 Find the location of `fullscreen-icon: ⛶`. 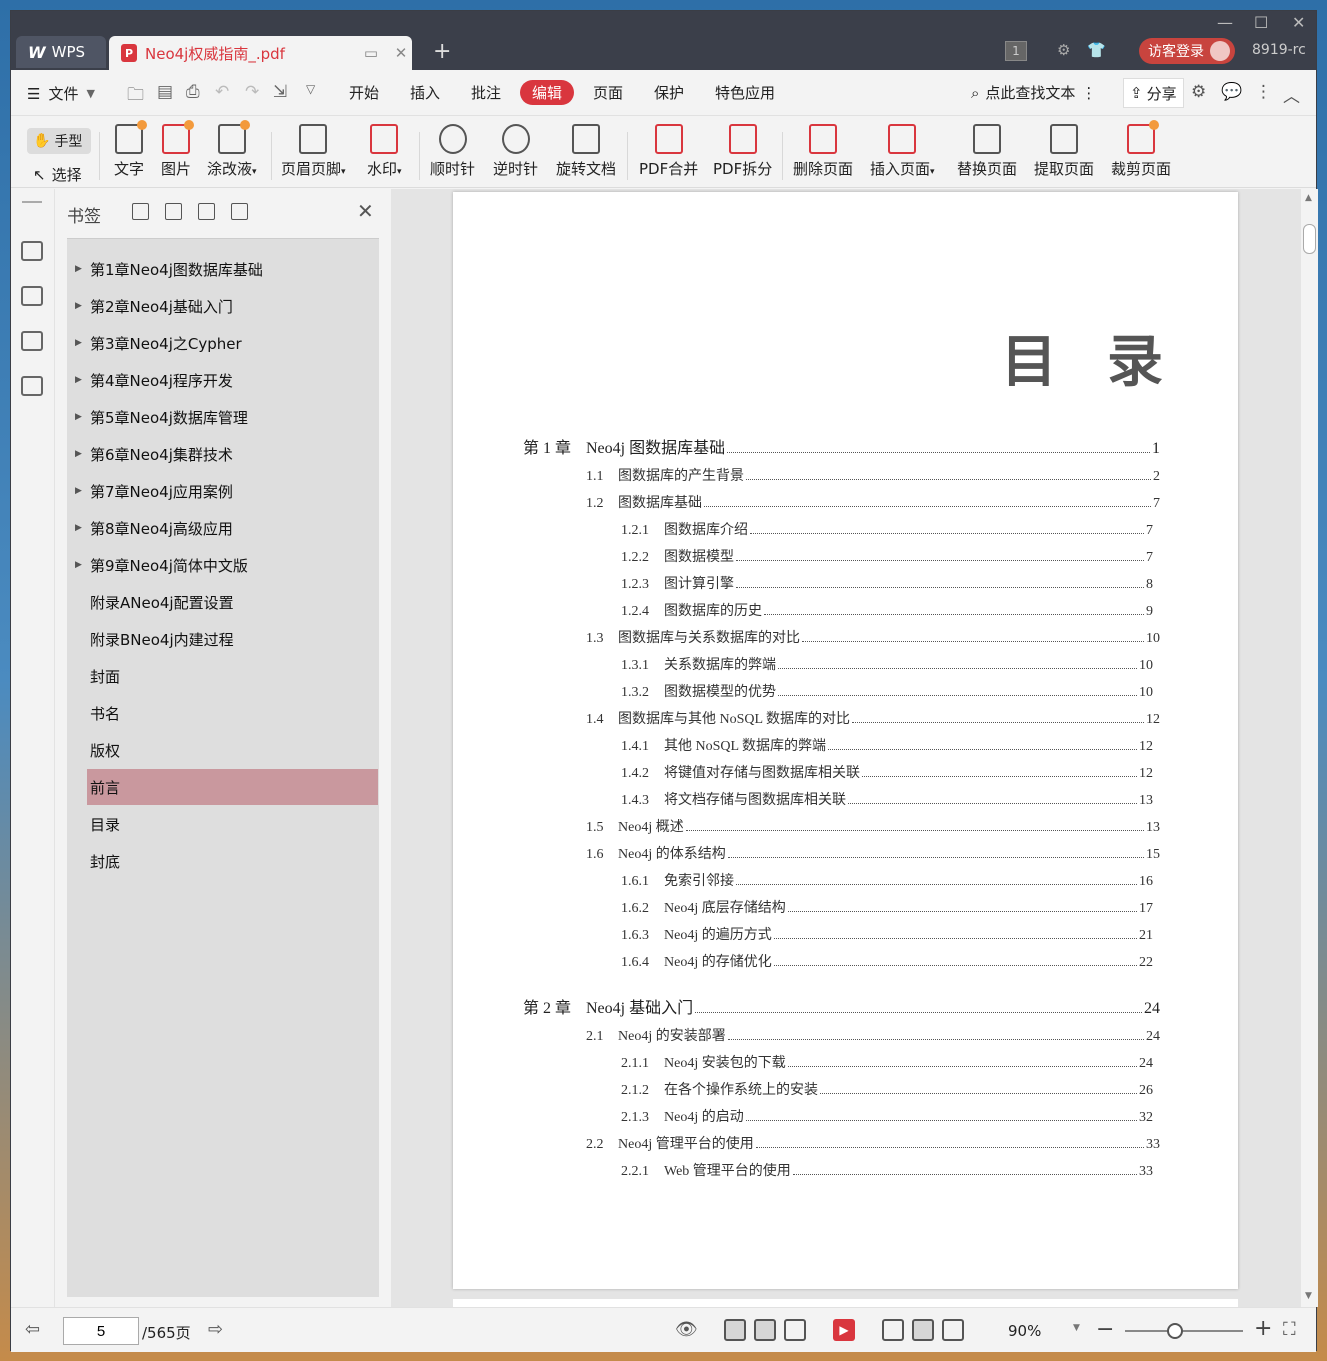

fullscreen-icon: ⛶ is located at coordinates (1289, 1329).